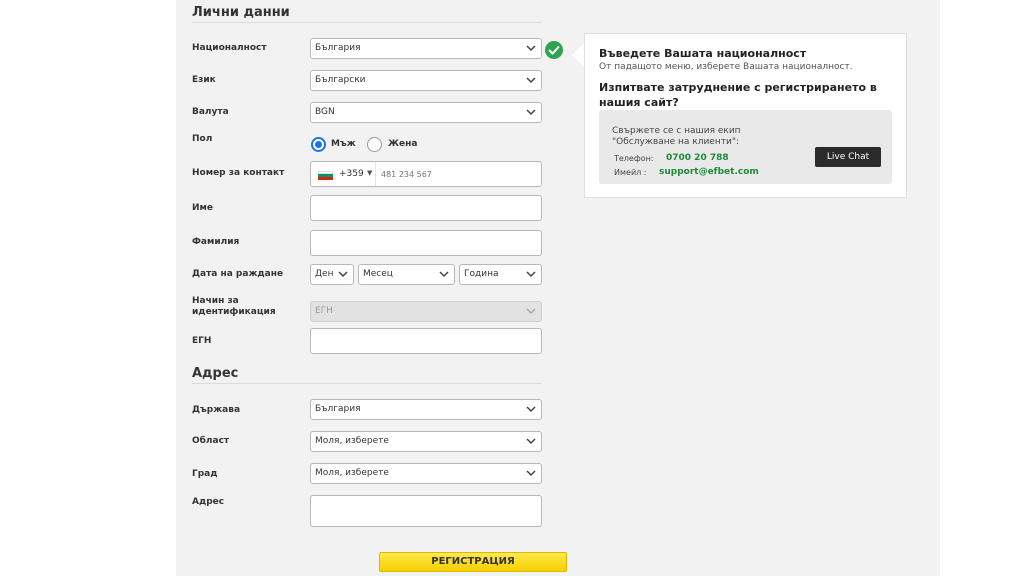 This screenshot has width=1024, height=576. I want to click on id-method-value: ЕГН, so click(324, 311).